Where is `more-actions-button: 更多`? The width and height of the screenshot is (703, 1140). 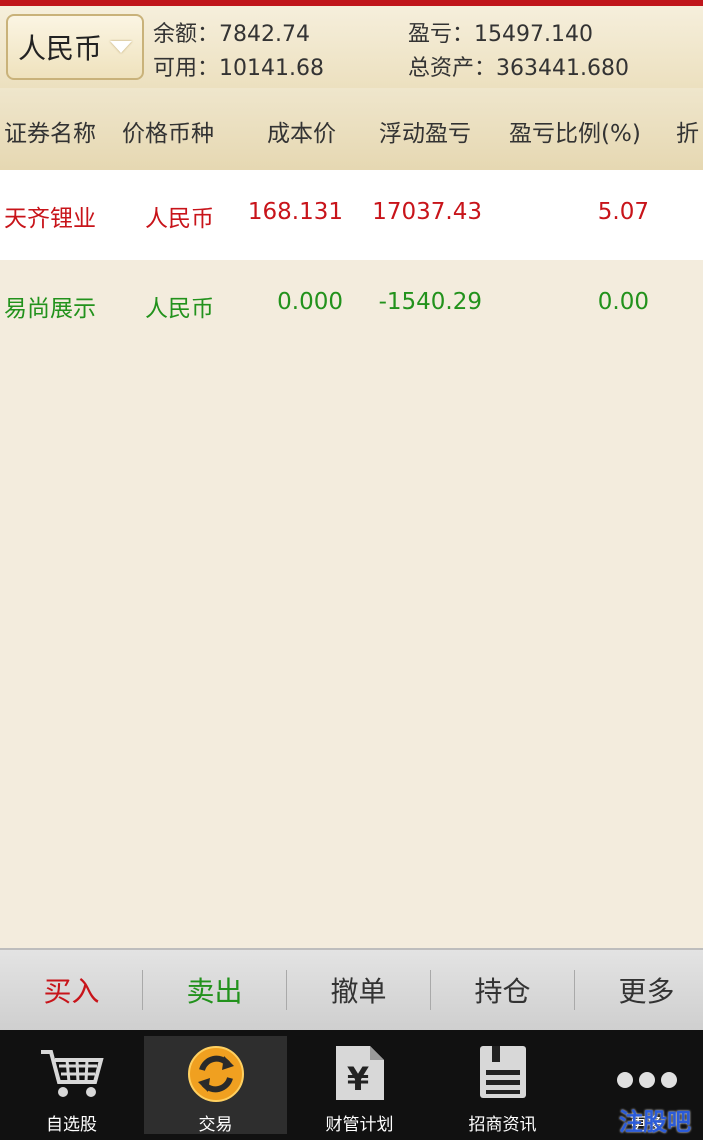
more-actions-button: 更多 is located at coordinates (639, 990).